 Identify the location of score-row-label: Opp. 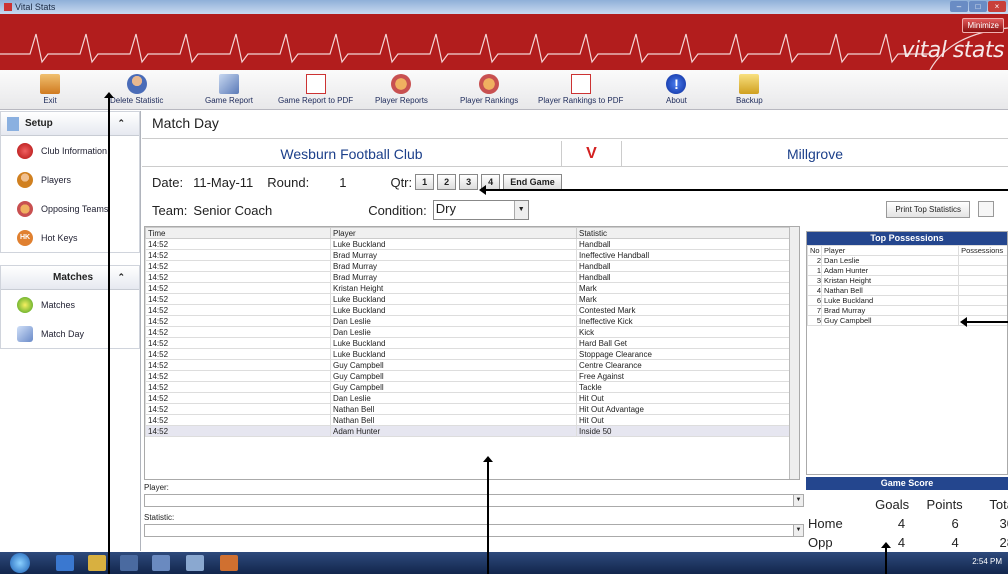
(820, 542).